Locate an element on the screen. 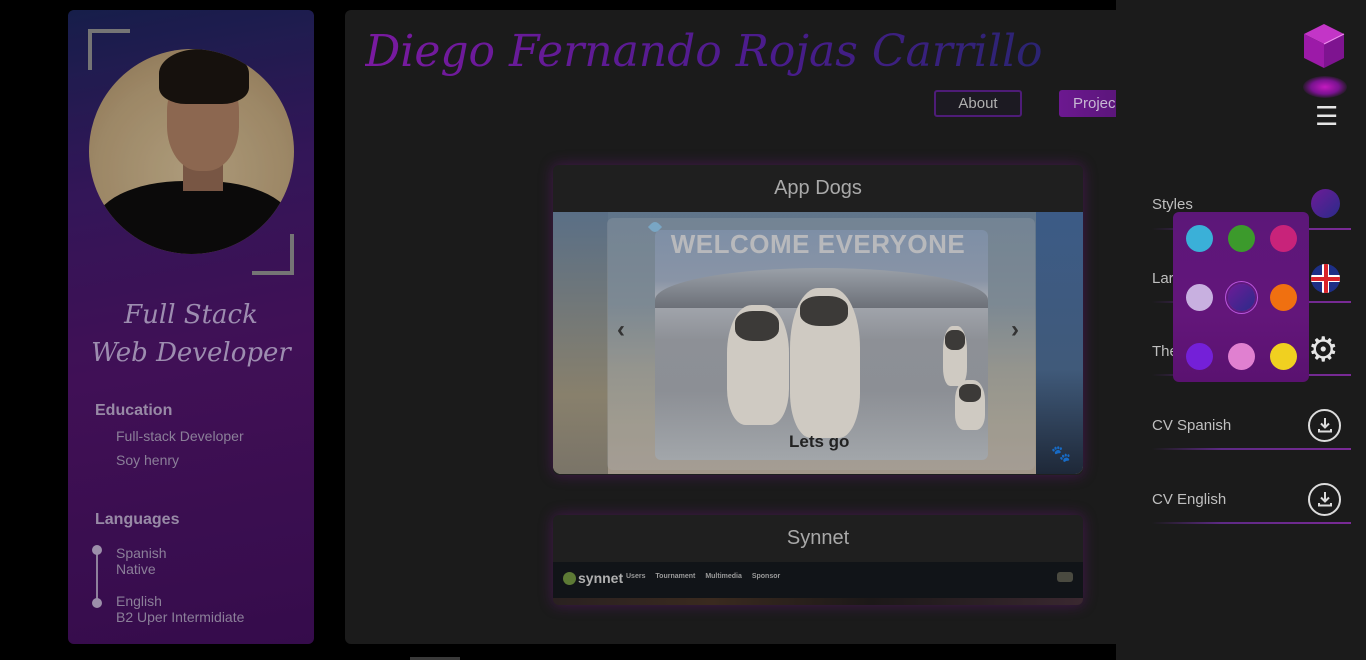 The height and width of the screenshot is (660, 1366). nav-about-button: About is located at coordinates (978, 103).